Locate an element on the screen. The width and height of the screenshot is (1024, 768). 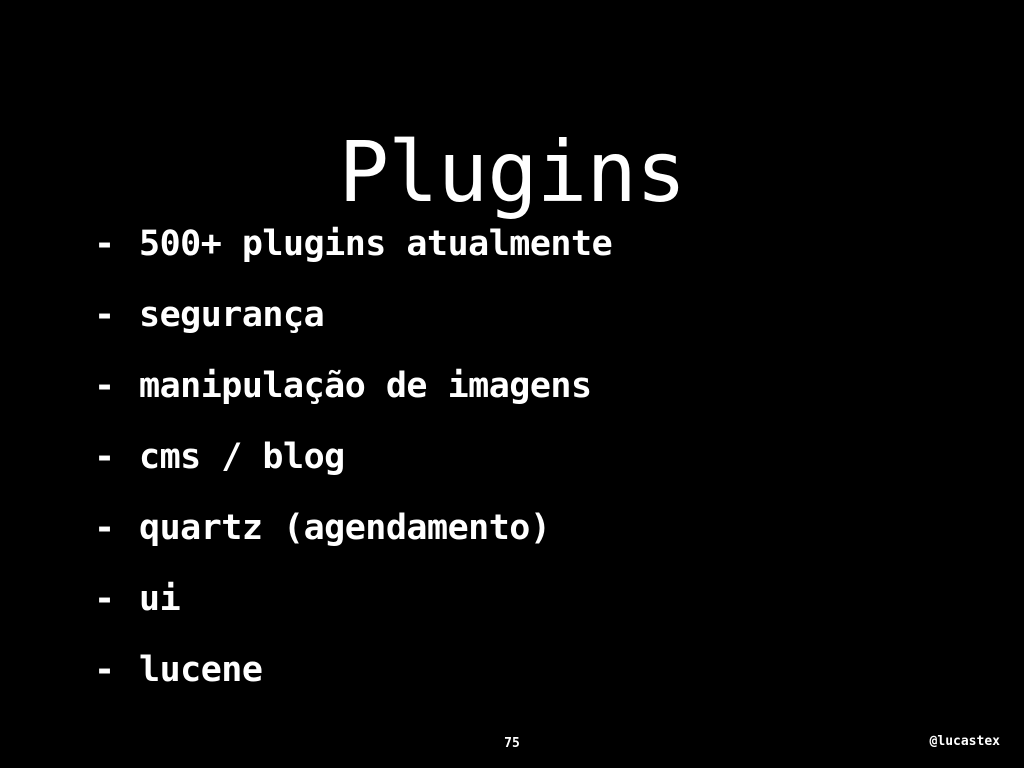
bullet-text: quartz (agendamento) is located at coordinates (345, 528).